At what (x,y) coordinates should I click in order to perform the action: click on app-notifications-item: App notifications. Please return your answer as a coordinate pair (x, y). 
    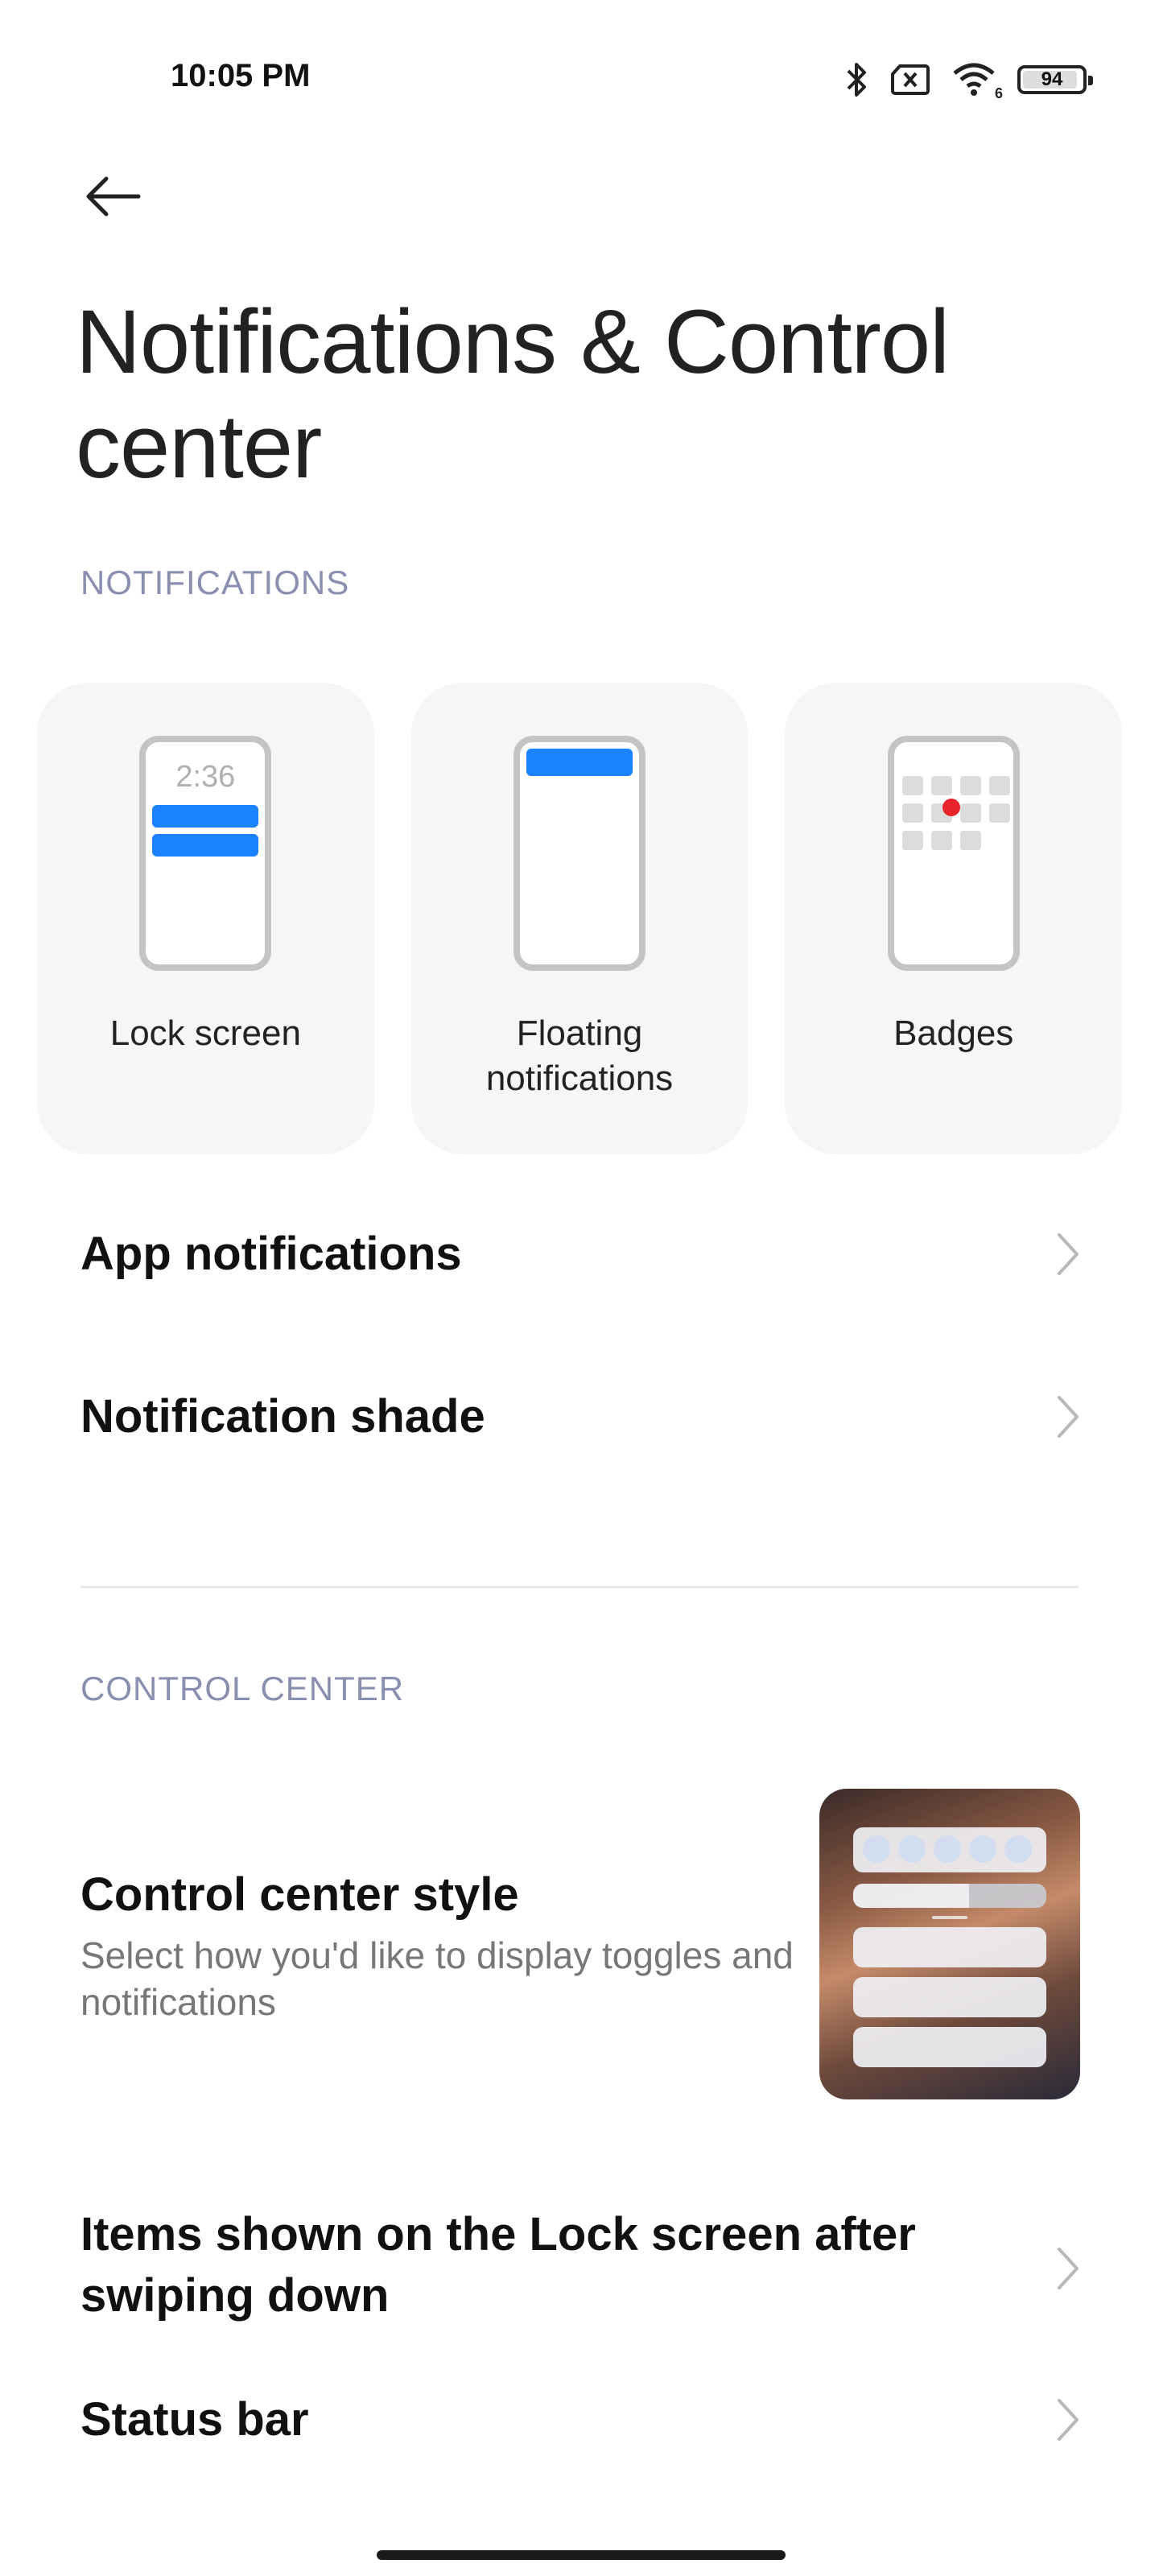
    Looking at the image, I should click on (579, 1255).